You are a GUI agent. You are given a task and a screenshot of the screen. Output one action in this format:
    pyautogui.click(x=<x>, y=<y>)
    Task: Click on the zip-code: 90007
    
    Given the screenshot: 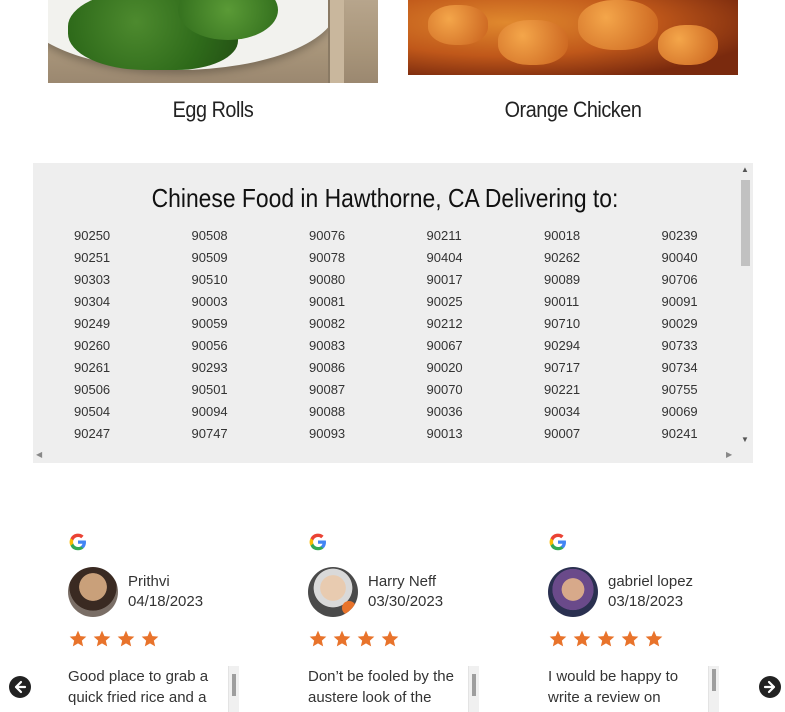 What is the action you would take?
    pyautogui.click(x=562, y=433)
    